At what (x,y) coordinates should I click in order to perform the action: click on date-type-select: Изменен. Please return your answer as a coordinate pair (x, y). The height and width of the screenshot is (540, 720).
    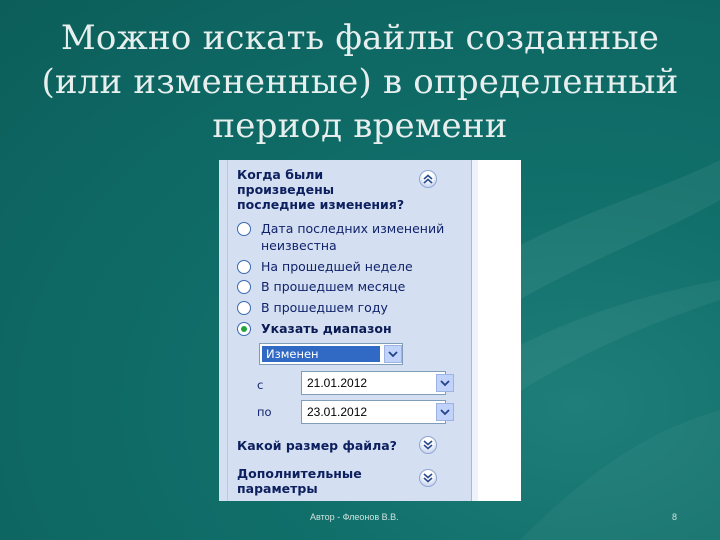
    Looking at the image, I should click on (331, 354).